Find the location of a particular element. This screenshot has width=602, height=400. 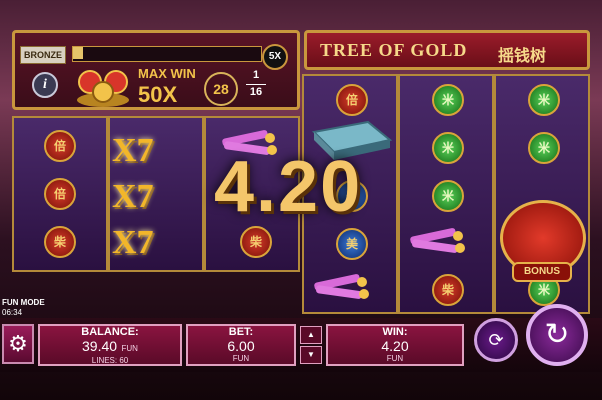

fraction-divider is located at coordinates (256, 84).